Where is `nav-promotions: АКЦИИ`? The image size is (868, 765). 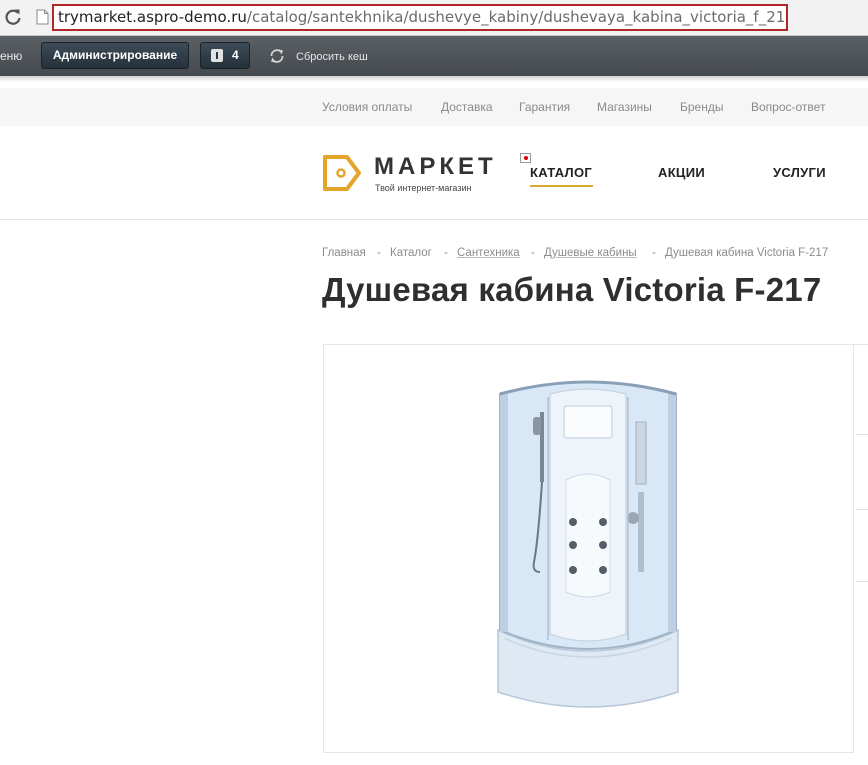
nav-promotions: АКЦИИ is located at coordinates (681, 172).